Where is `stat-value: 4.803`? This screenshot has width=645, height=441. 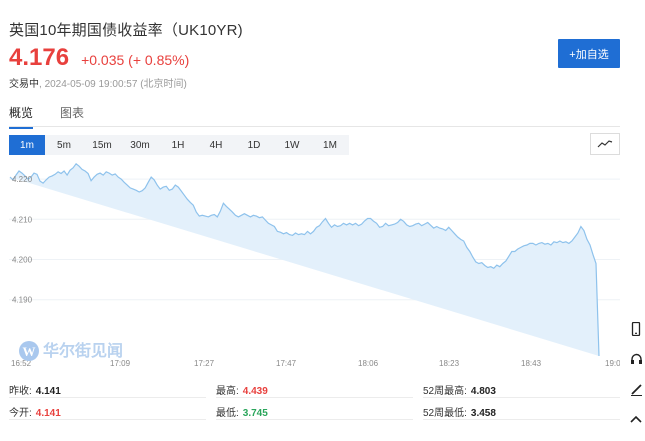 stat-value: 4.803 is located at coordinates (483, 391).